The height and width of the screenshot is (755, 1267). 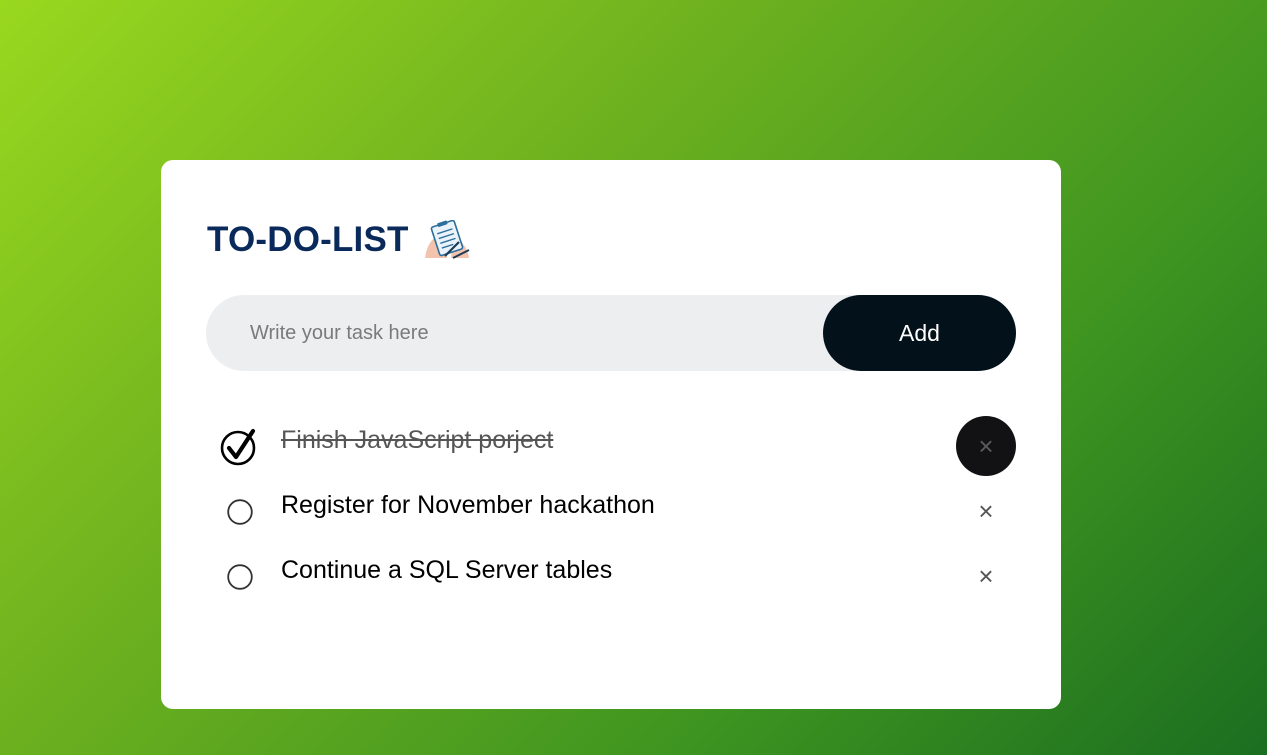 What do you see at coordinates (530, 333) in the screenshot?
I see `task-input` at bounding box center [530, 333].